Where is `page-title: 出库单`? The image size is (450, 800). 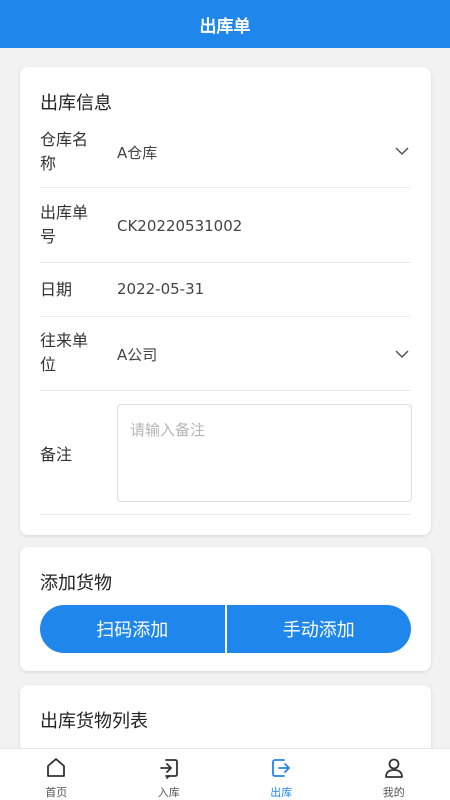
page-title: 出库单 is located at coordinates (225, 26).